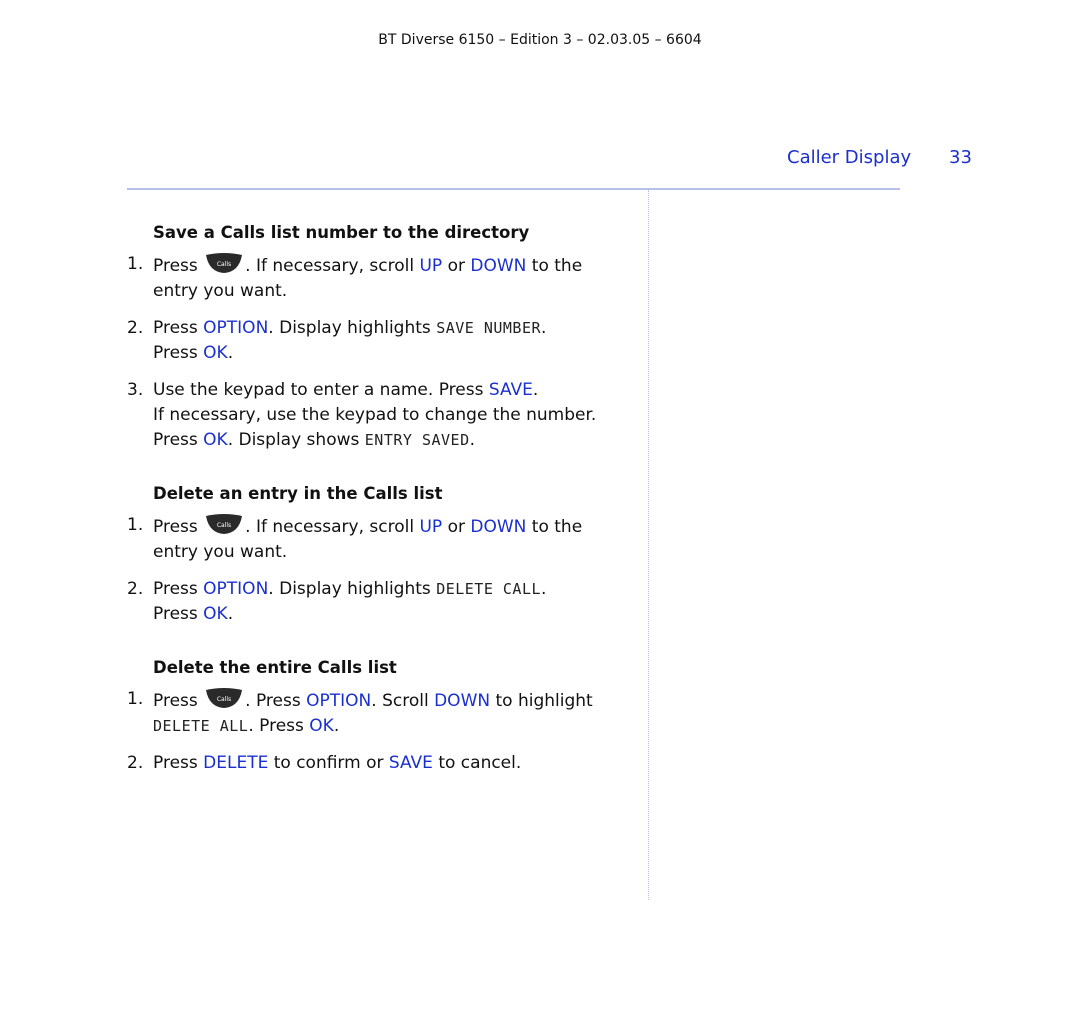 The image size is (1080, 1025). What do you see at coordinates (400, 701) in the screenshot?
I see `text: . Scroll` at bounding box center [400, 701].